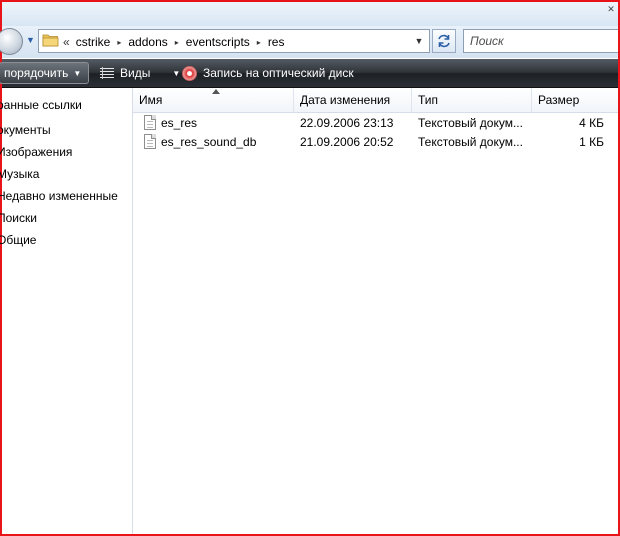 The image size is (620, 536). Describe the element at coordinates (353, 100) in the screenshot. I see `column-header-date: Дата изменения` at that location.